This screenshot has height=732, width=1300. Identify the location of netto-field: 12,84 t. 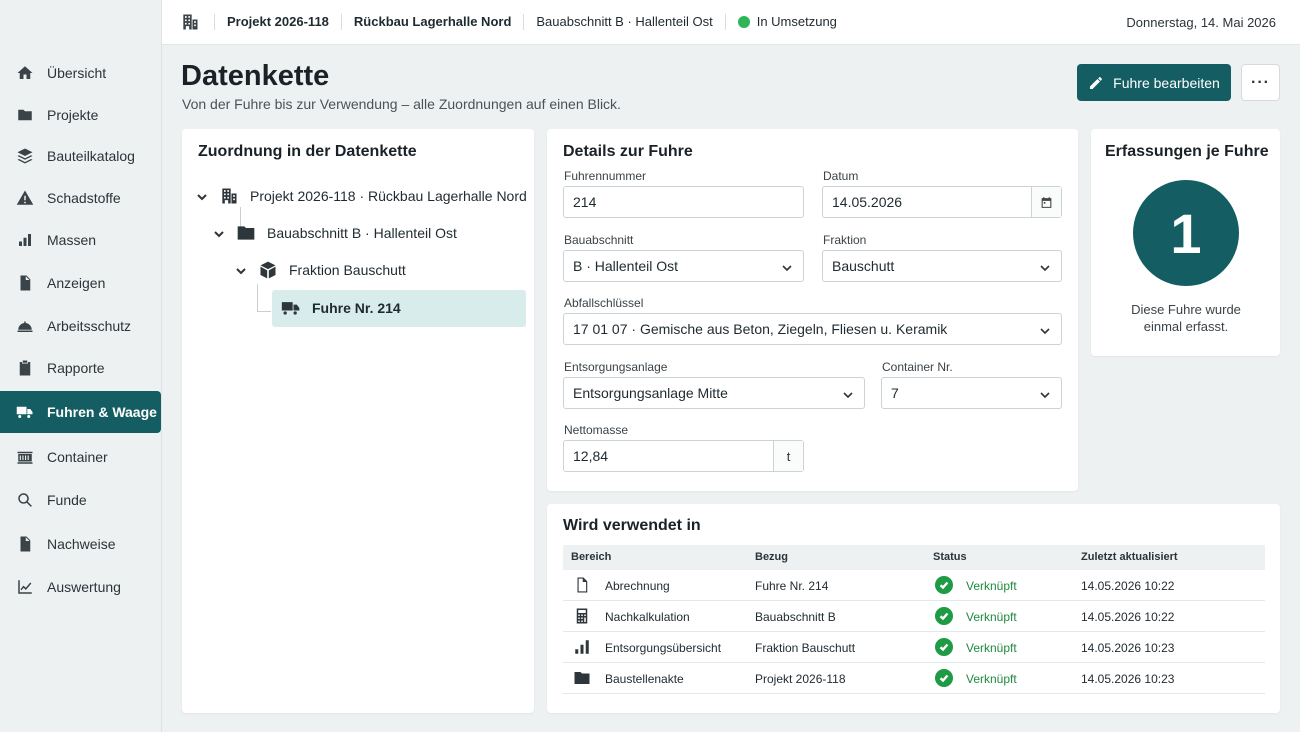
(683, 456).